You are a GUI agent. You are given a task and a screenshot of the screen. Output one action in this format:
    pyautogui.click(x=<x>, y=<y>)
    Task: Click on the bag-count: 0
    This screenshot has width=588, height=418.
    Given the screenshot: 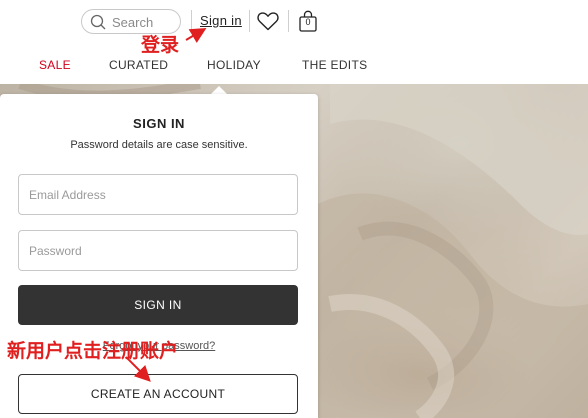 What is the action you would take?
    pyautogui.click(x=308, y=22)
    